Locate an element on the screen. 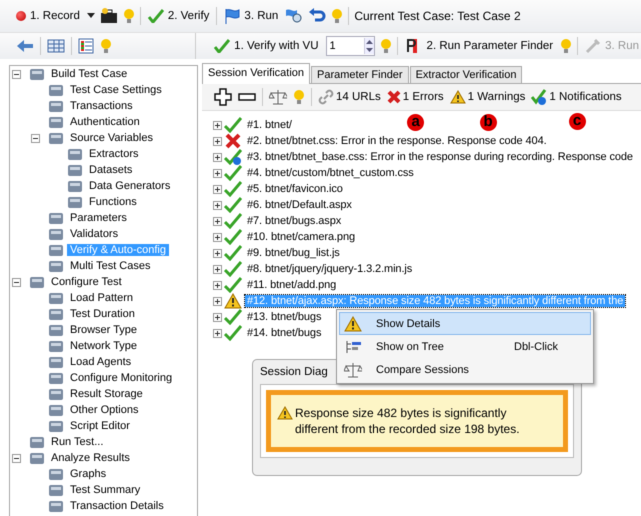  menu-item: Show Details is located at coordinates (465, 323).